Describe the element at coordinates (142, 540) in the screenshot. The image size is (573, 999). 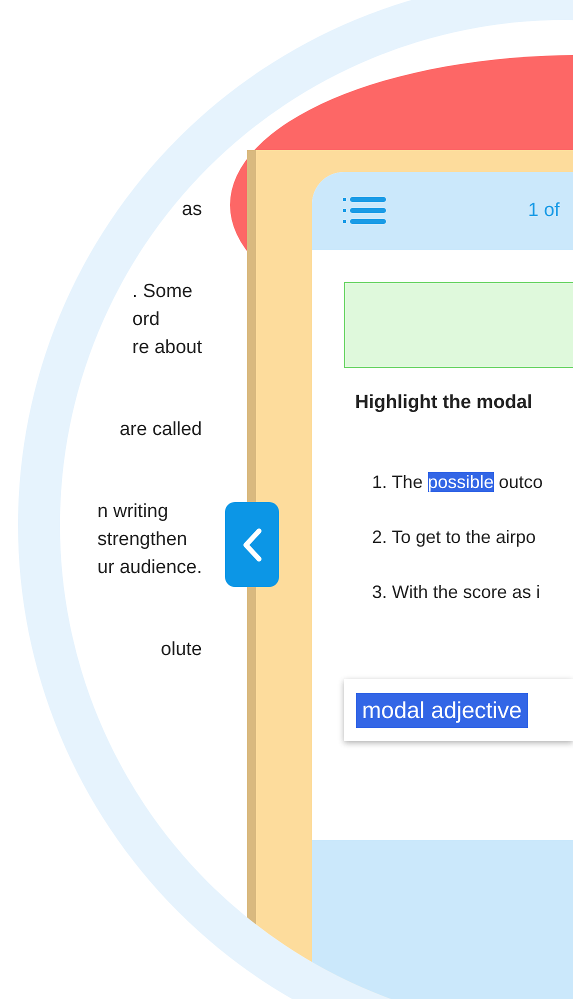
I see `text-line: strengthen` at that location.